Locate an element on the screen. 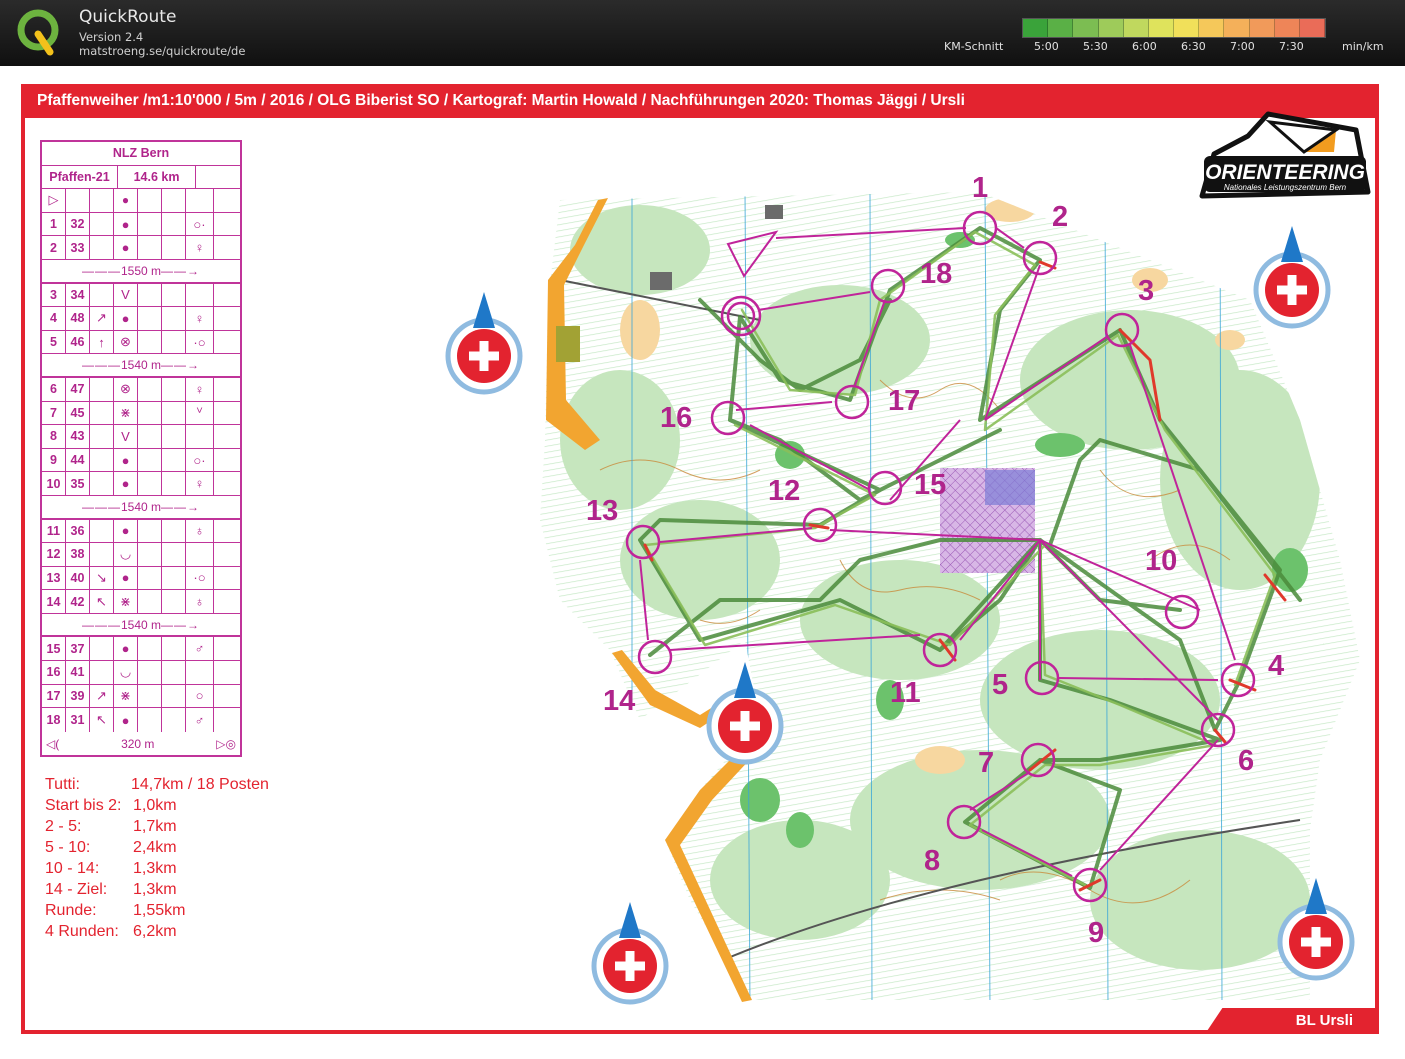 The image size is (1405, 1059). cd-control-number: 1 is located at coordinates (54, 224).